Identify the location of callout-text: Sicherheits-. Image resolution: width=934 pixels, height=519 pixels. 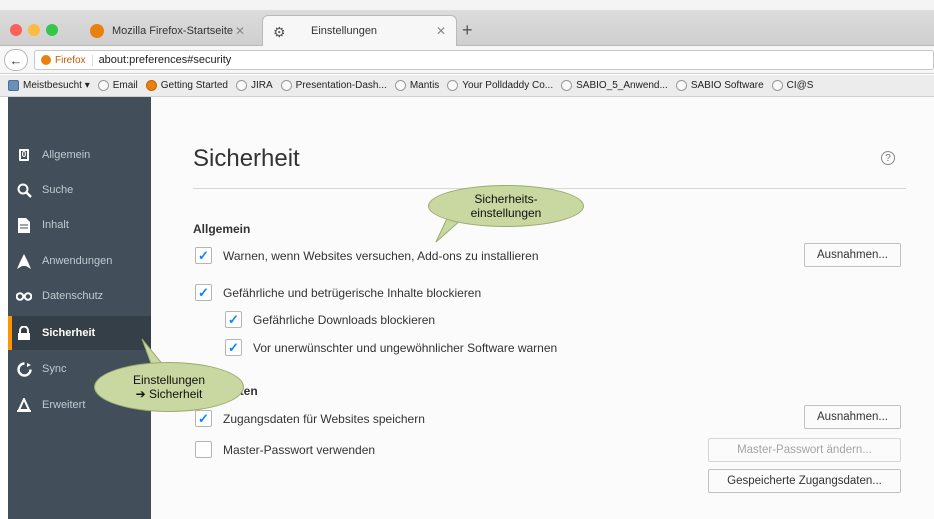
(506, 199).